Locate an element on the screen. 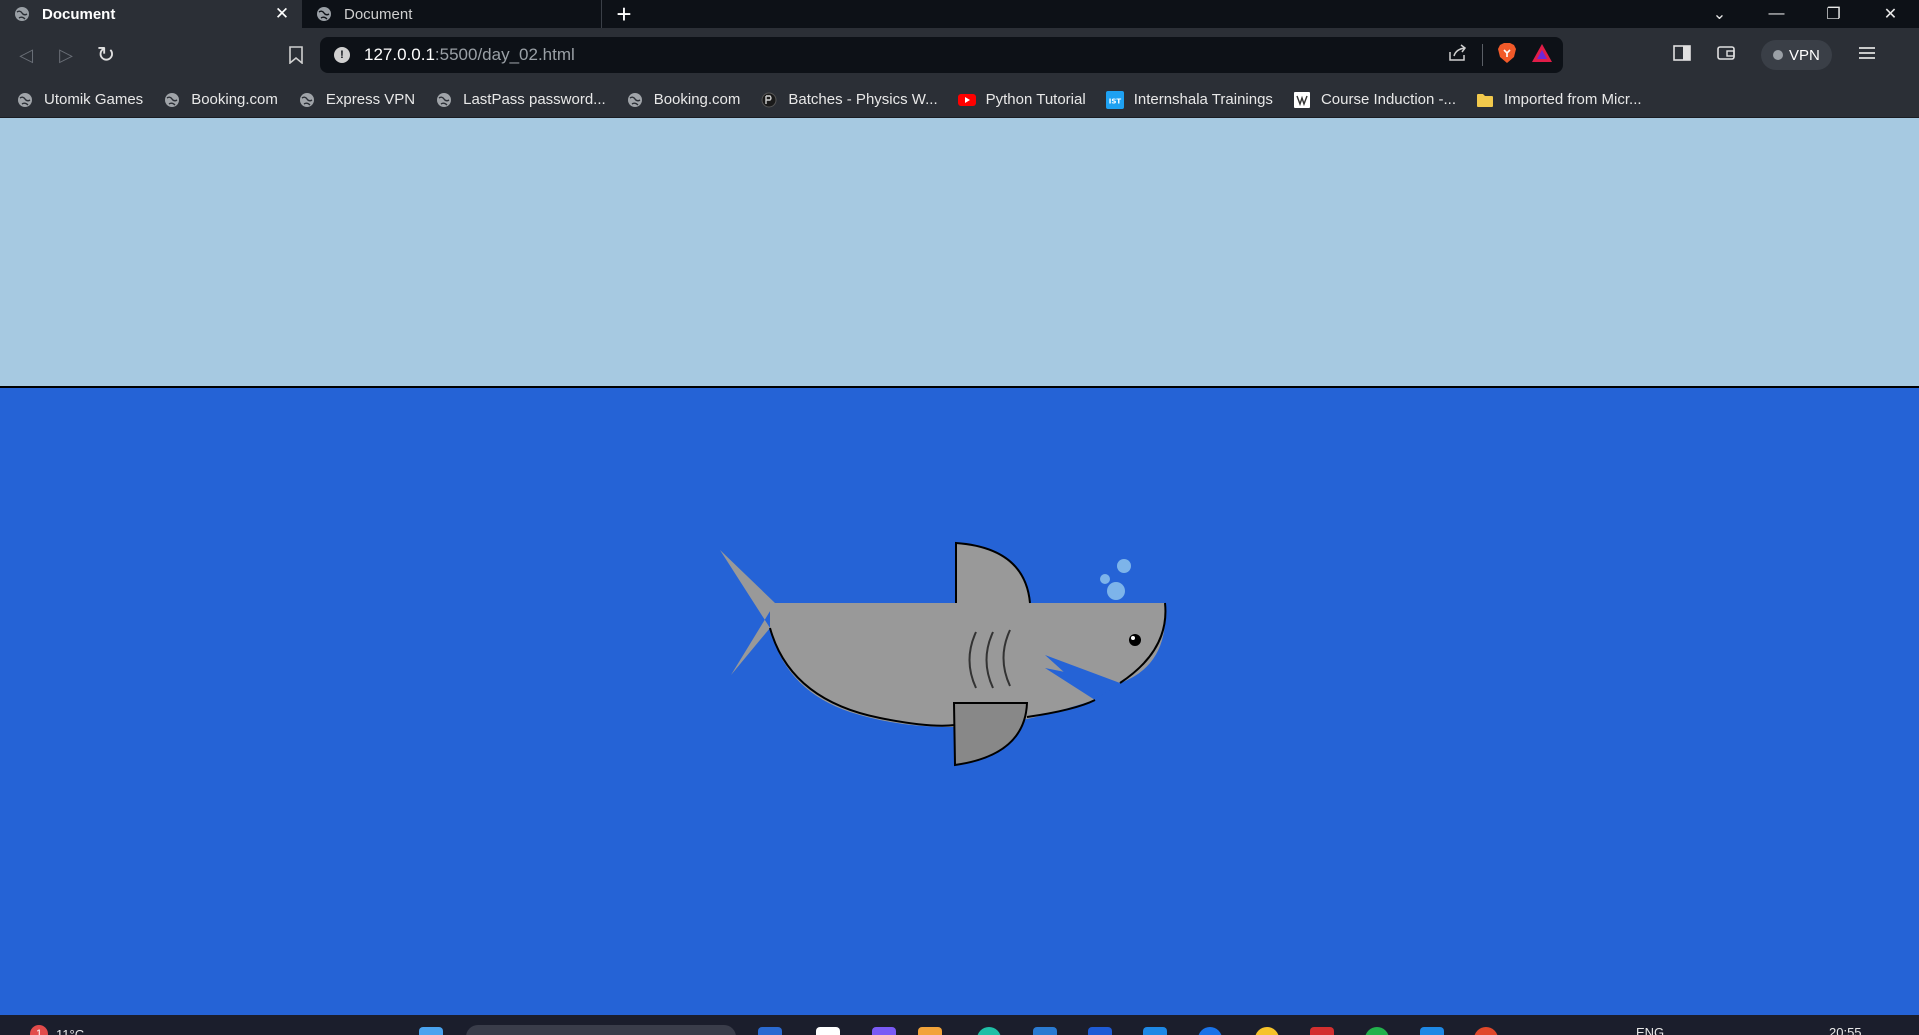  shark-pectoral-fin is located at coordinates (990, 734).